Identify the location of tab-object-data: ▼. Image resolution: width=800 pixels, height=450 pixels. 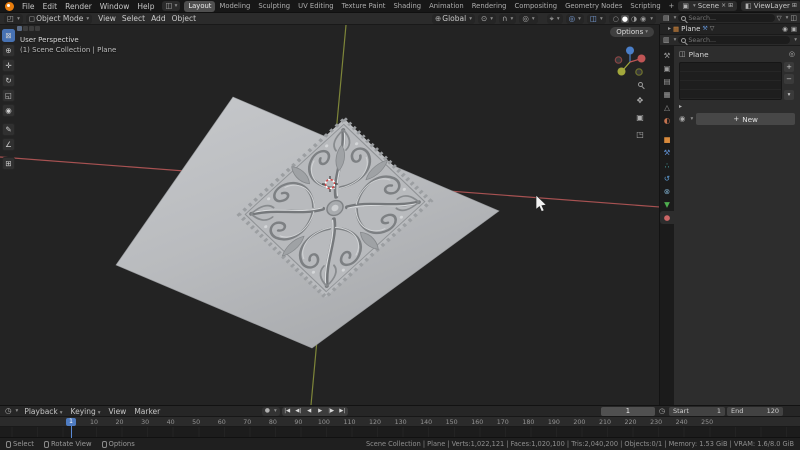
(667, 204).